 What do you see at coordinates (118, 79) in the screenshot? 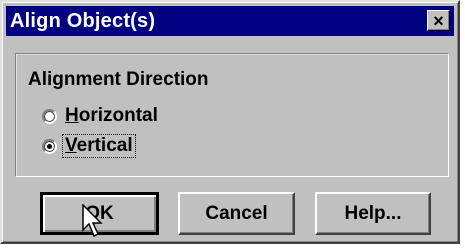
I see `group-title: Alignment Direction` at bounding box center [118, 79].